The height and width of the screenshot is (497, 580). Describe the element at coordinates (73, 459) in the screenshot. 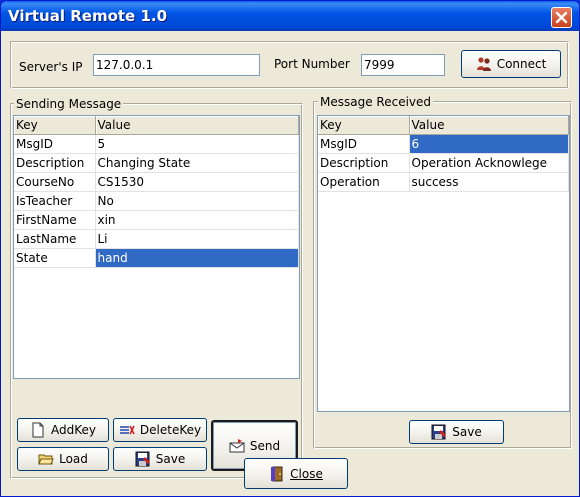

I see `load-label: Load` at that location.